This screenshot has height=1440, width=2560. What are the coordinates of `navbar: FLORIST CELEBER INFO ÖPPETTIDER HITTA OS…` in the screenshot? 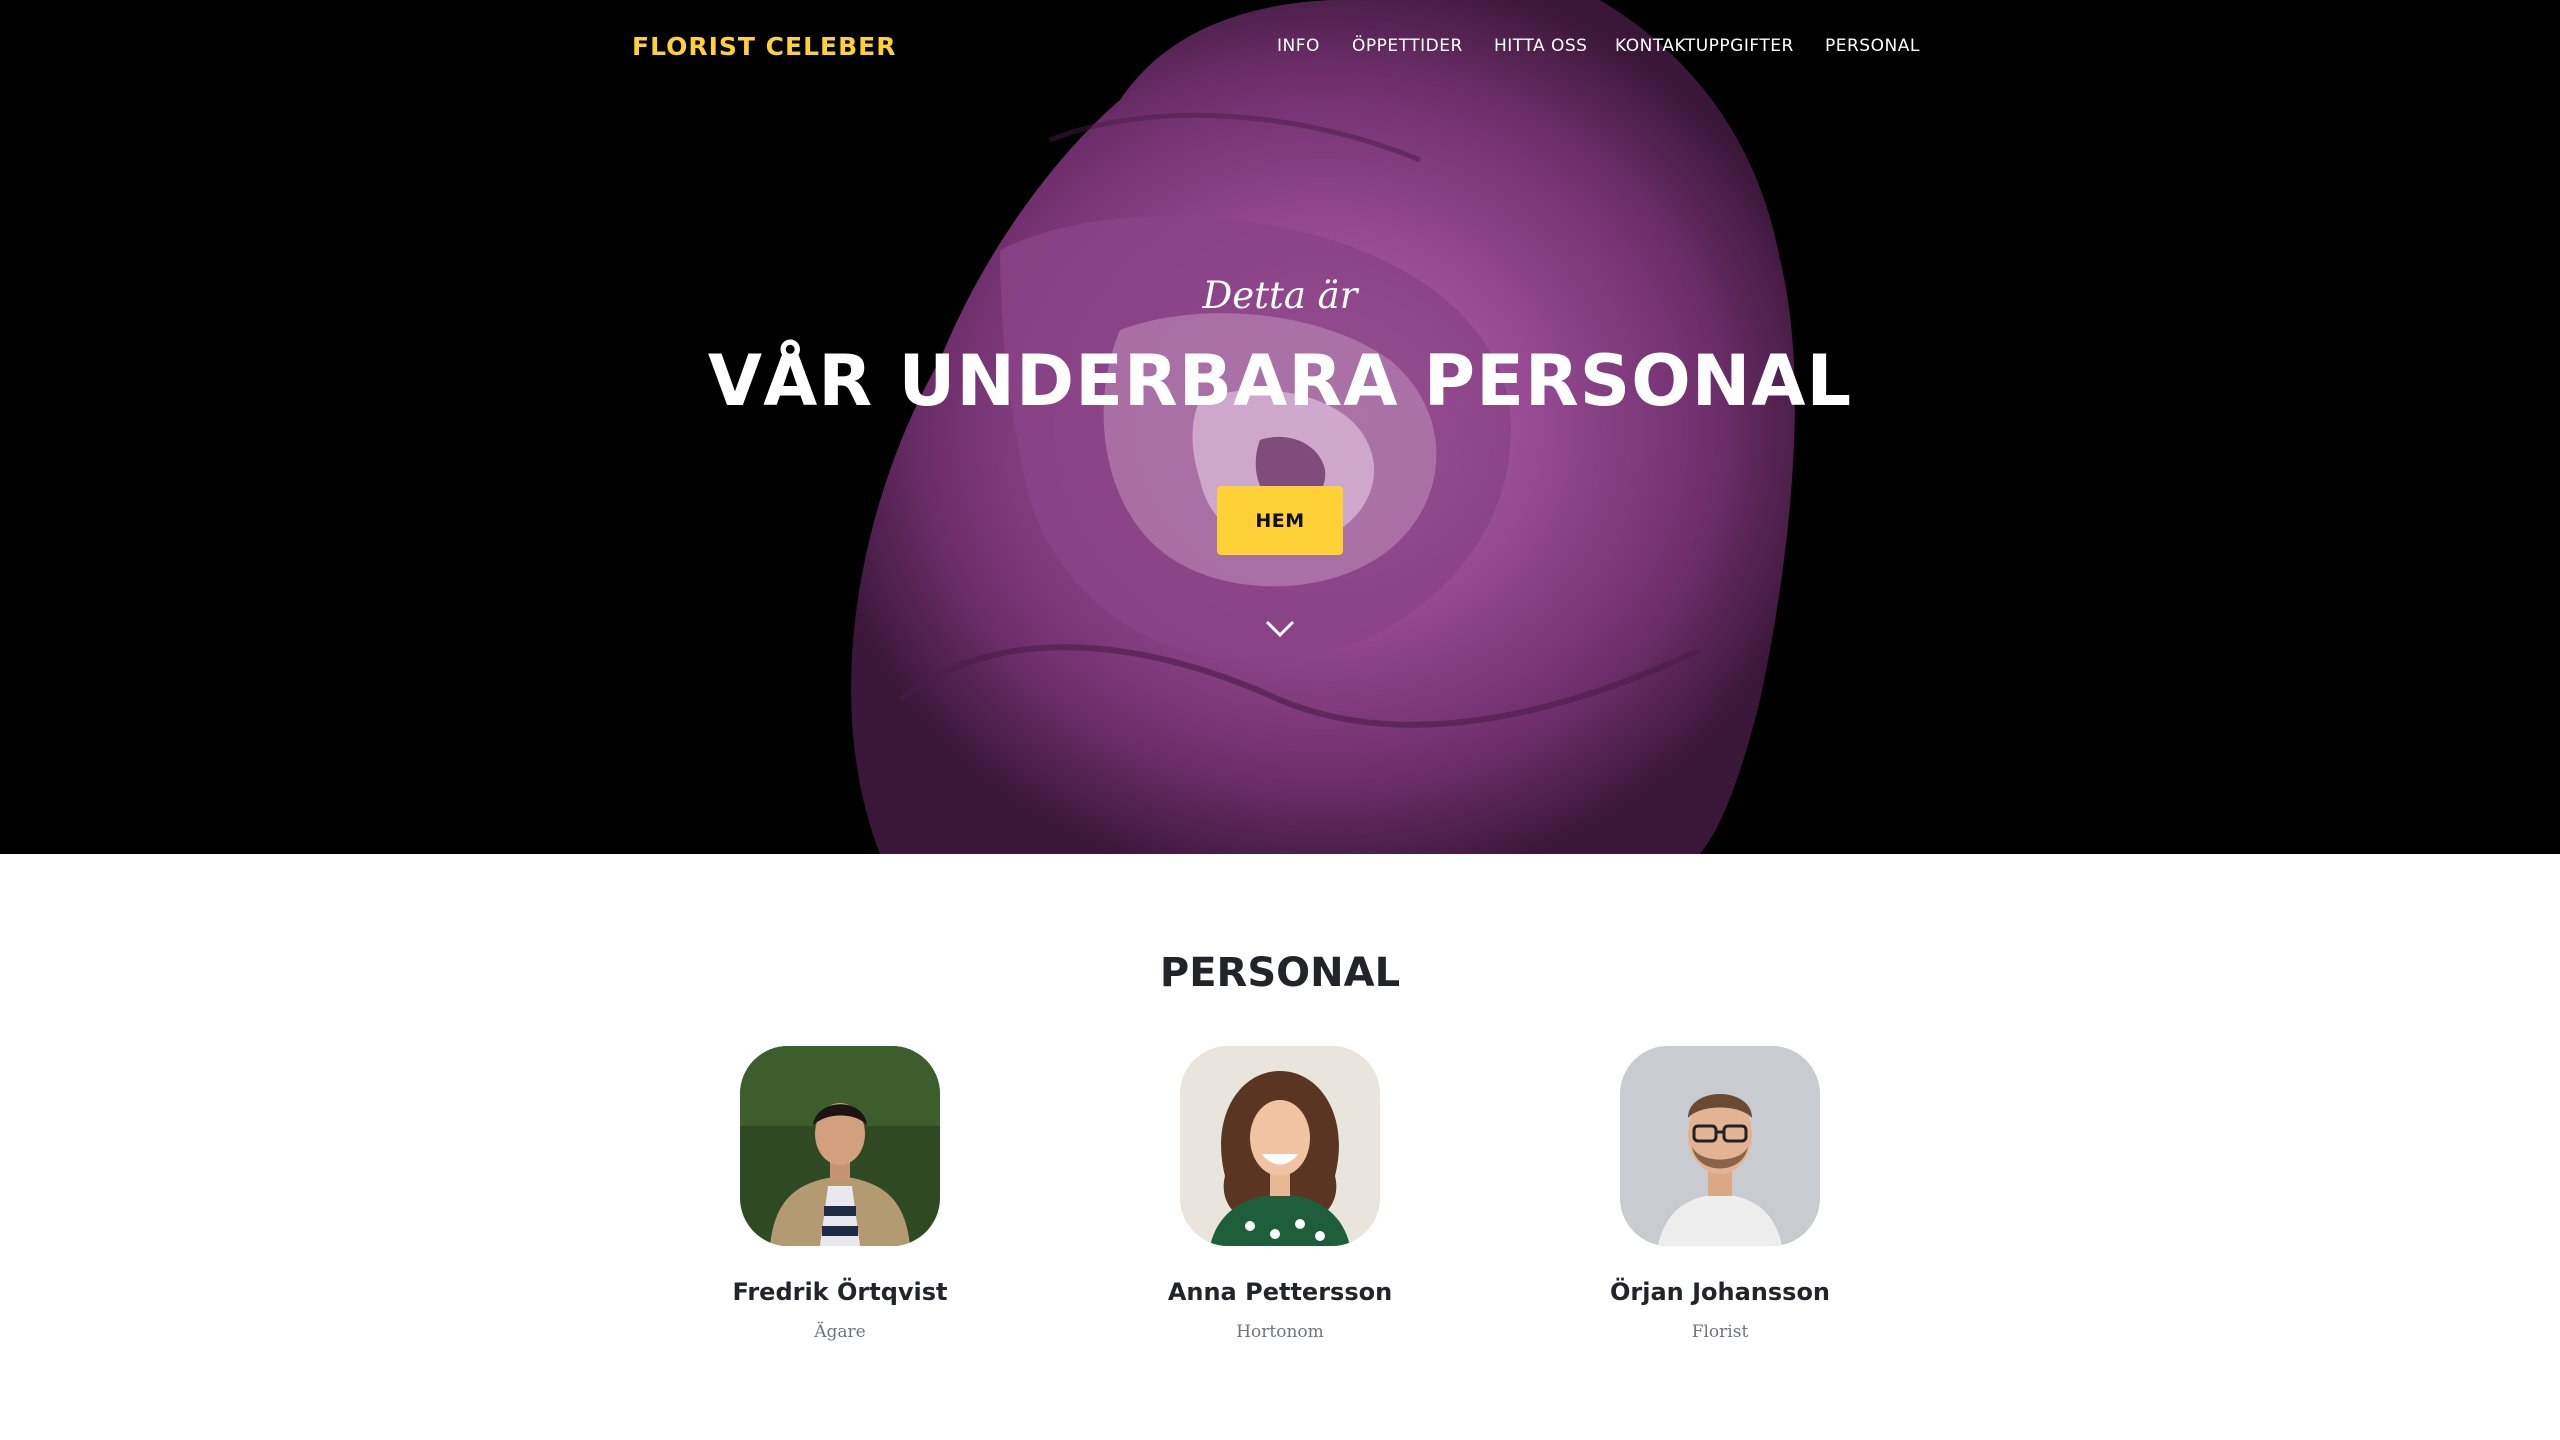 It's located at (1280, 47).